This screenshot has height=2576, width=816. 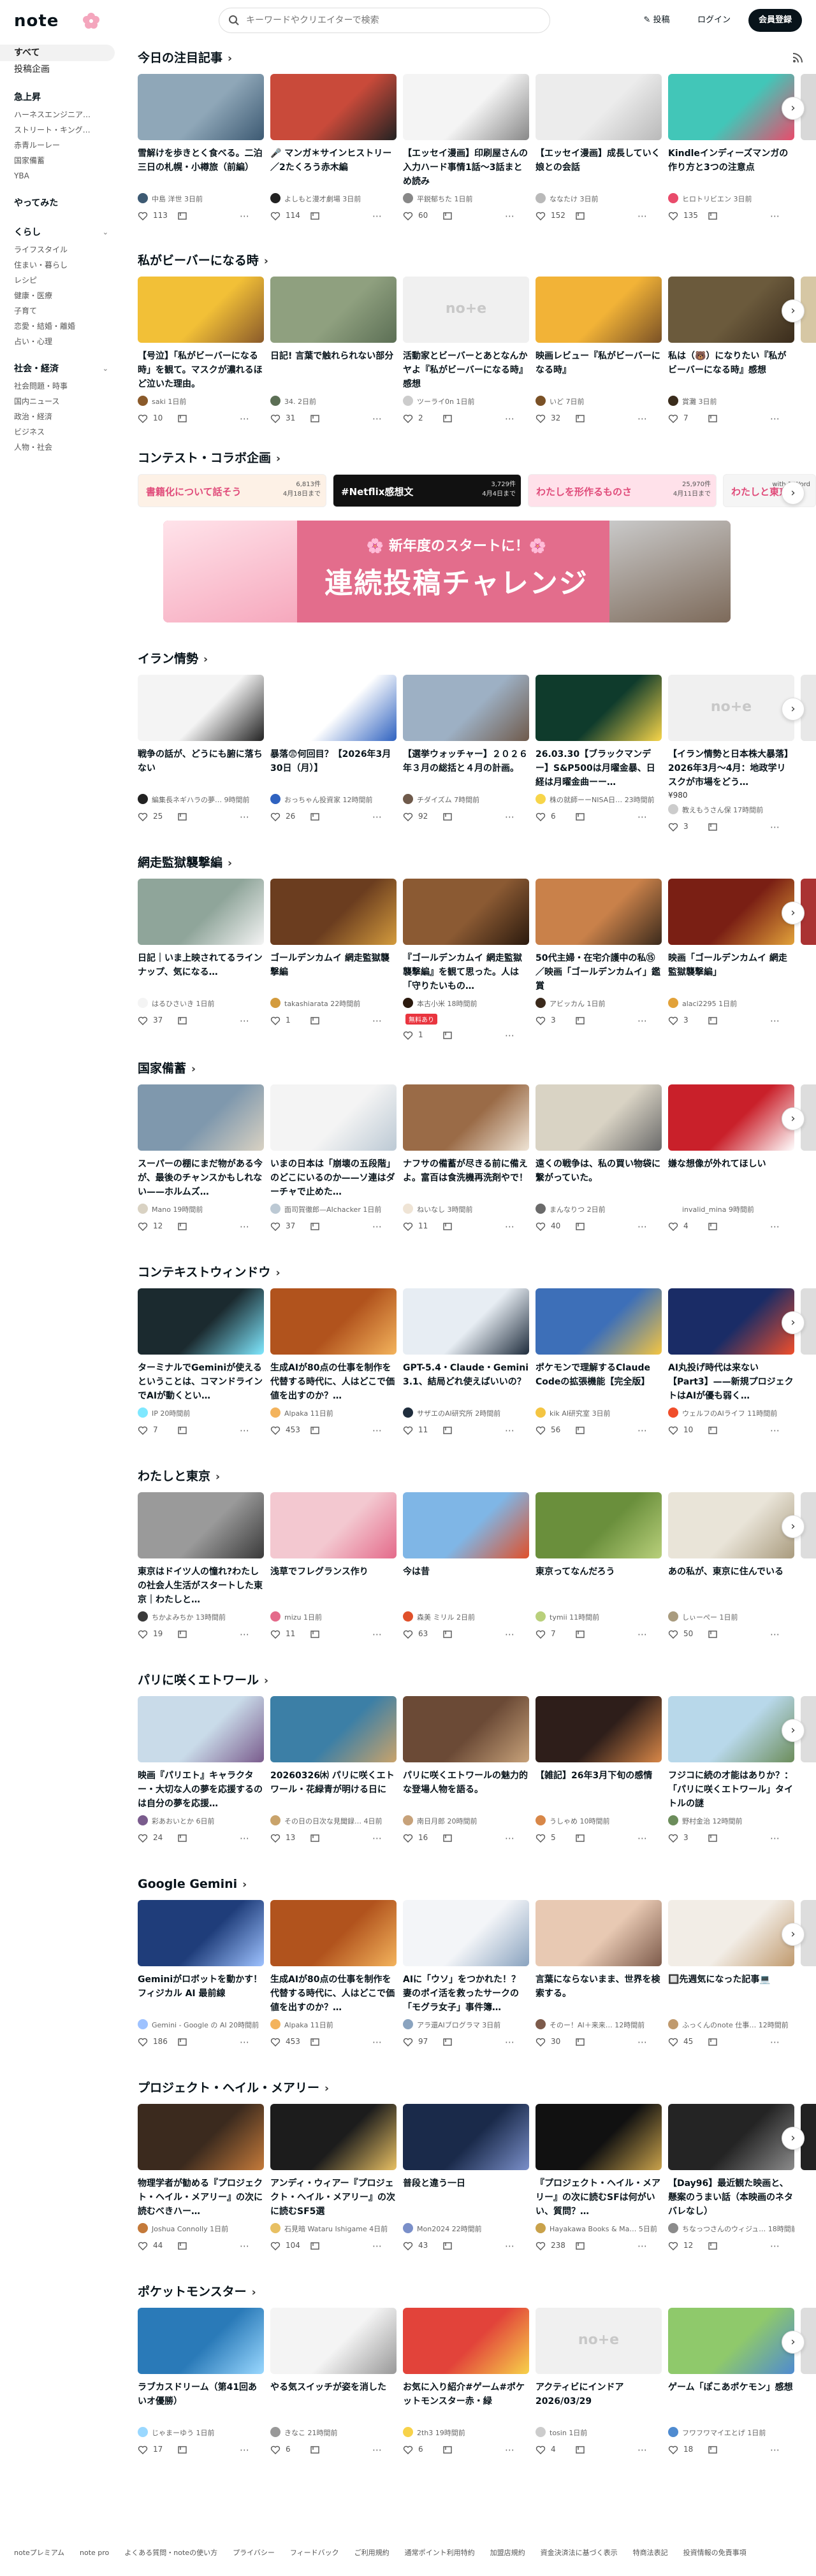 I want to click on search-box, so click(x=384, y=20).